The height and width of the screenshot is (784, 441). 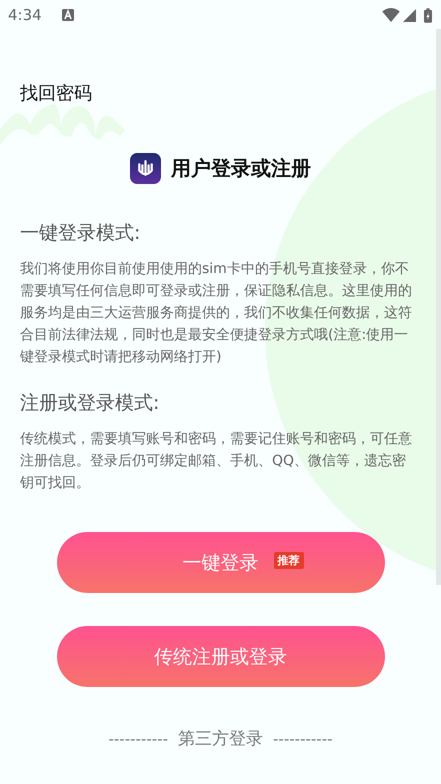 What do you see at coordinates (428, 15) in the screenshot?
I see `battery-icon` at bounding box center [428, 15].